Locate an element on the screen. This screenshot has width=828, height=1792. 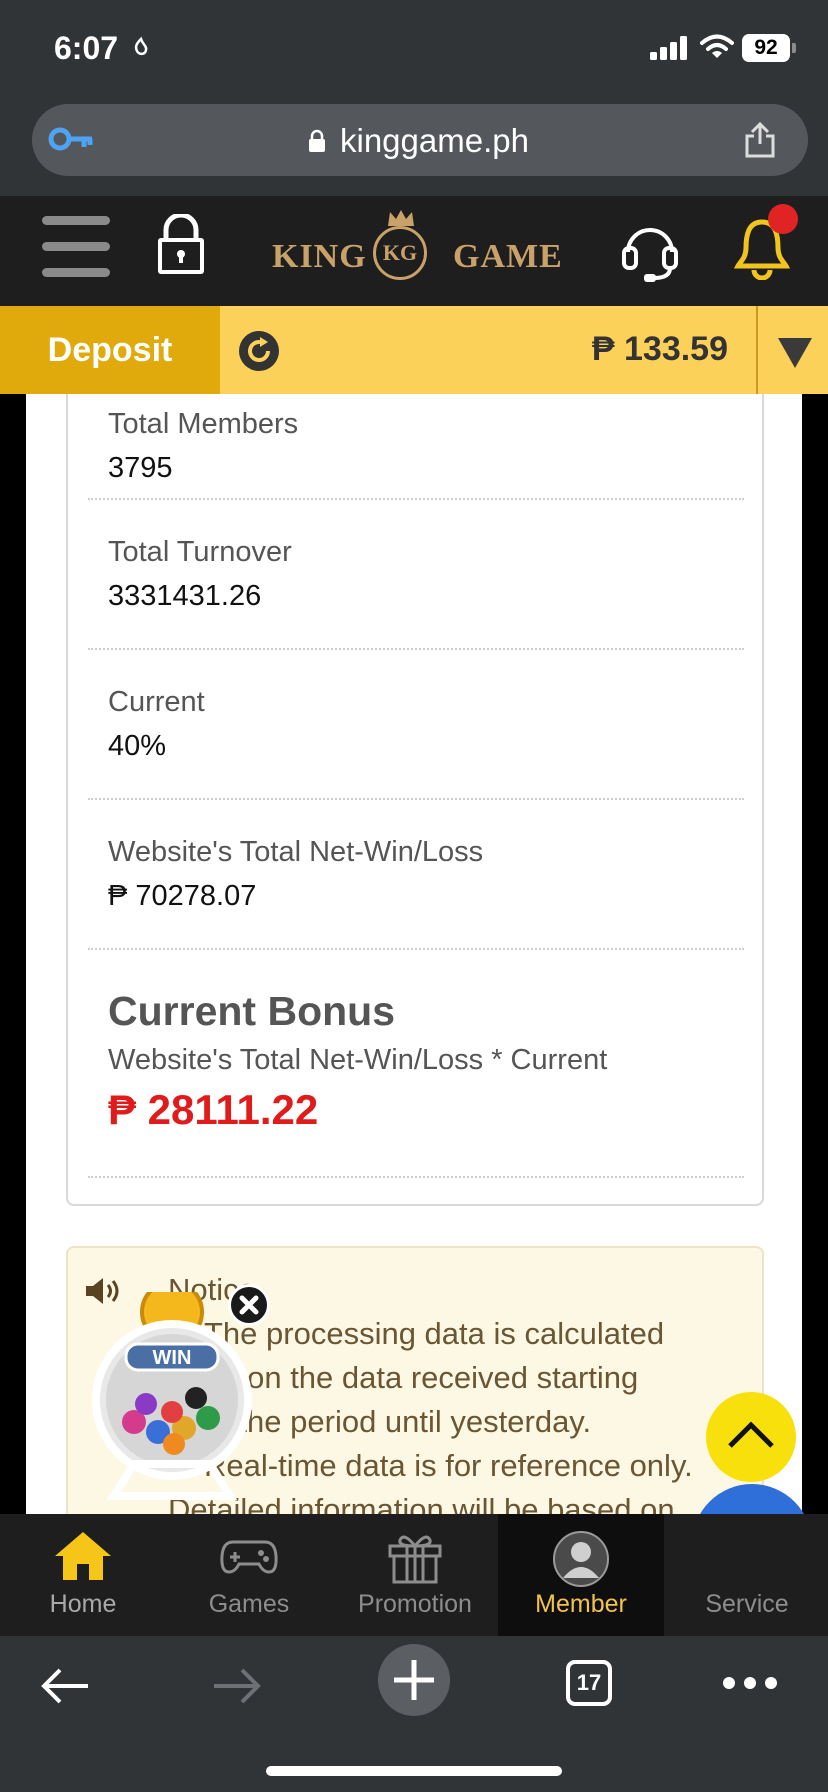
stat-value: 3331431.26 is located at coordinates (185, 596).